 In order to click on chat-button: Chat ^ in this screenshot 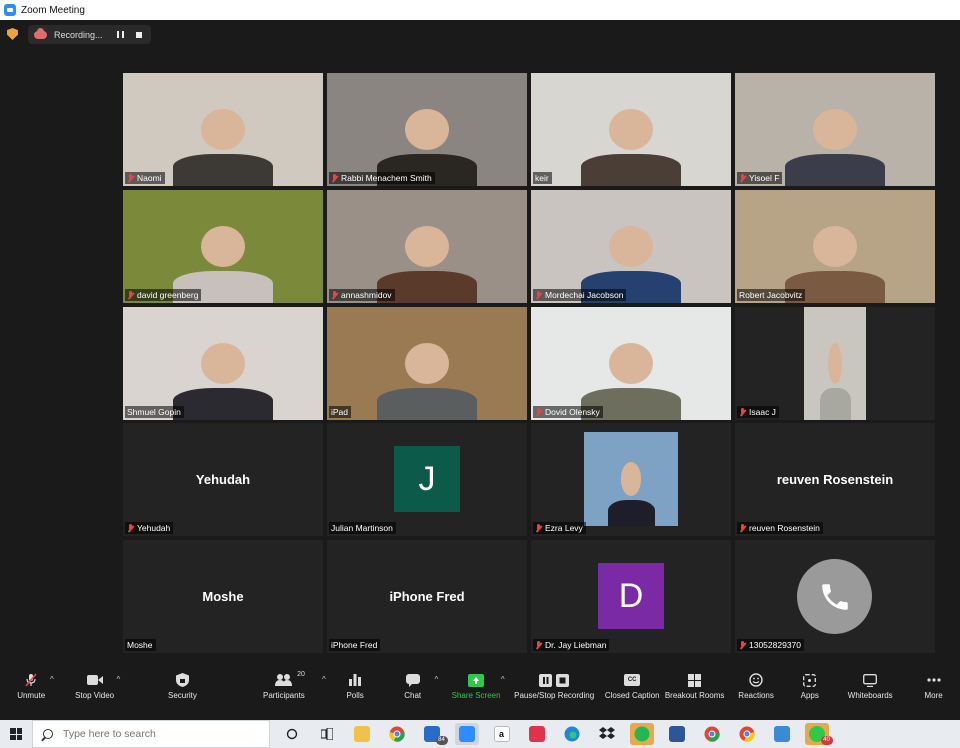, I will do `click(412, 688)`.